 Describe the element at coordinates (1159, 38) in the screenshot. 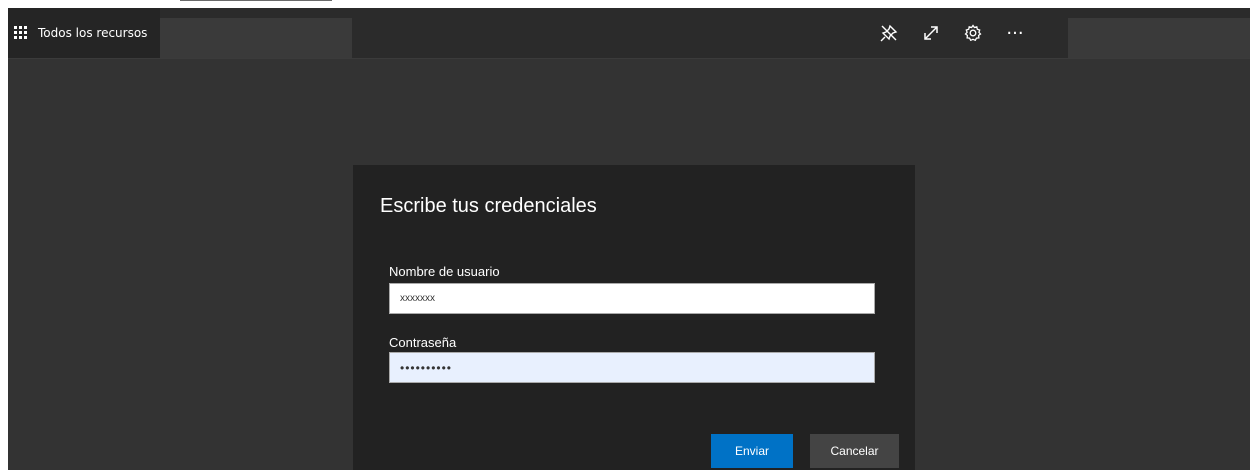

I see `right-panel-area` at that location.